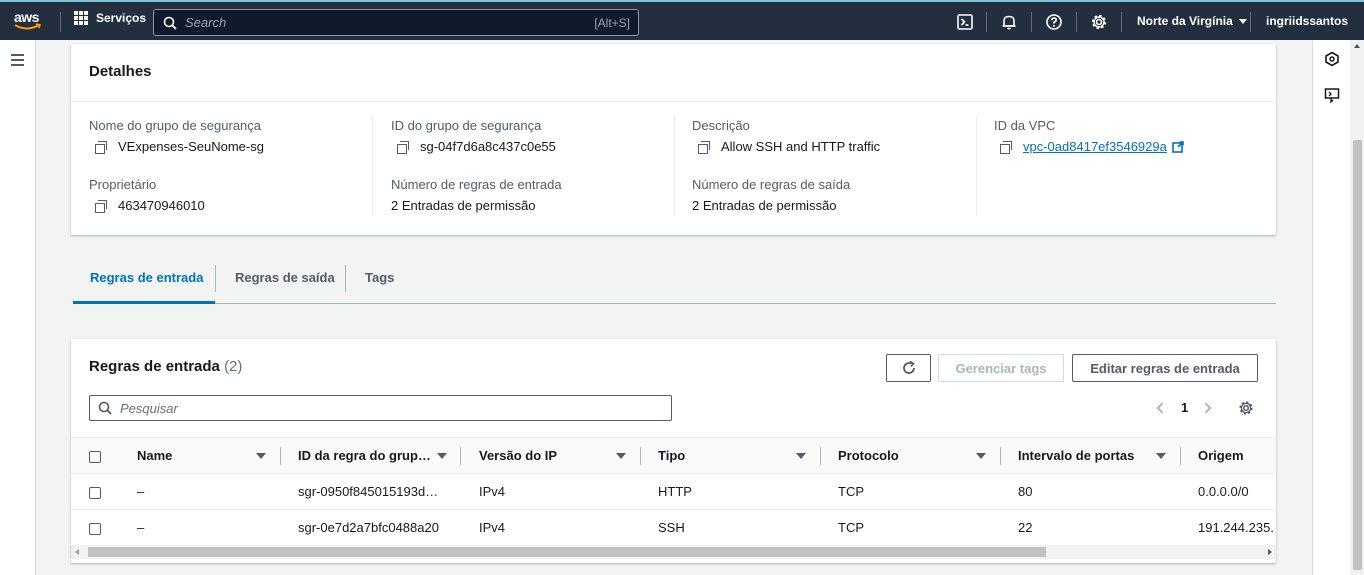  I want to click on details-title: Detalhes, so click(673, 73).